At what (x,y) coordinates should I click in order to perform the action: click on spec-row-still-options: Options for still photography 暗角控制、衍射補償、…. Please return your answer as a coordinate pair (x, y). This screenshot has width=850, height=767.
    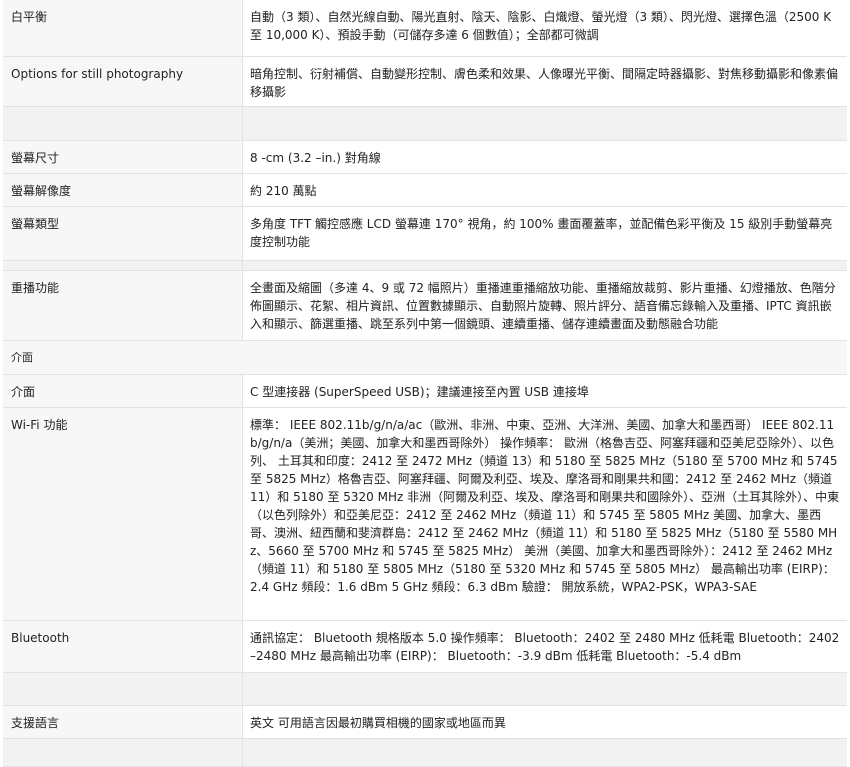
    Looking at the image, I should click on (425, 81).